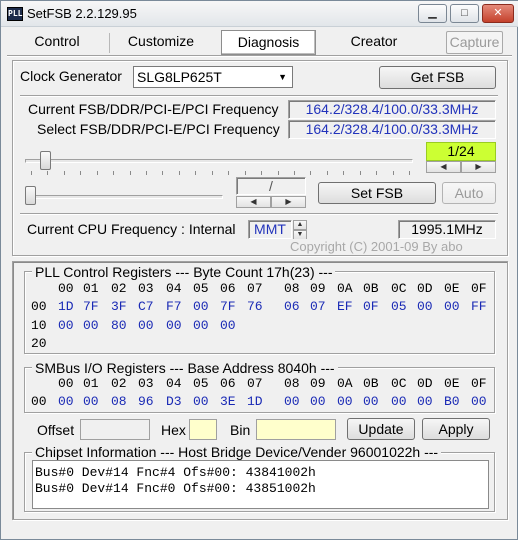 This screenshot has height=540, width=518. Describe the element at coordinates (146, 401) in the screenshot. I see `register-cell: 96` at that location.